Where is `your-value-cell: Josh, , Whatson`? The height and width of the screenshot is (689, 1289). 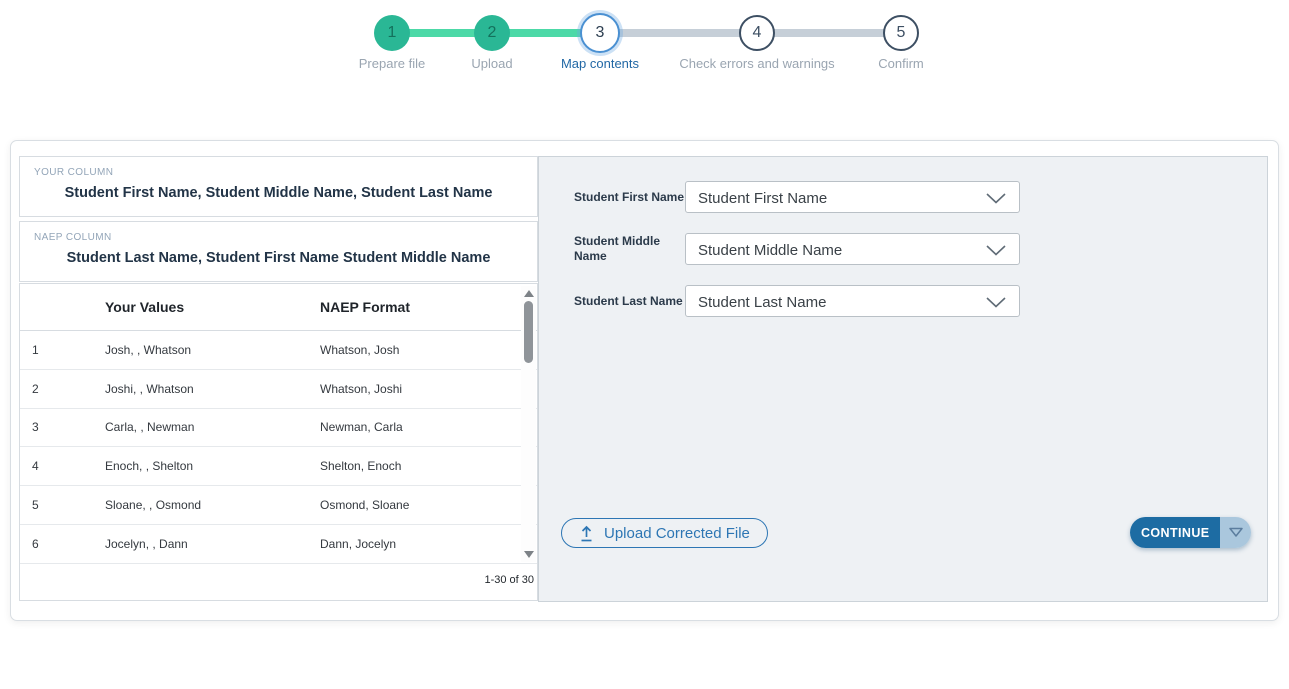 your-value-cell: Josh, , Whatson is located at coordinates (148, 349).